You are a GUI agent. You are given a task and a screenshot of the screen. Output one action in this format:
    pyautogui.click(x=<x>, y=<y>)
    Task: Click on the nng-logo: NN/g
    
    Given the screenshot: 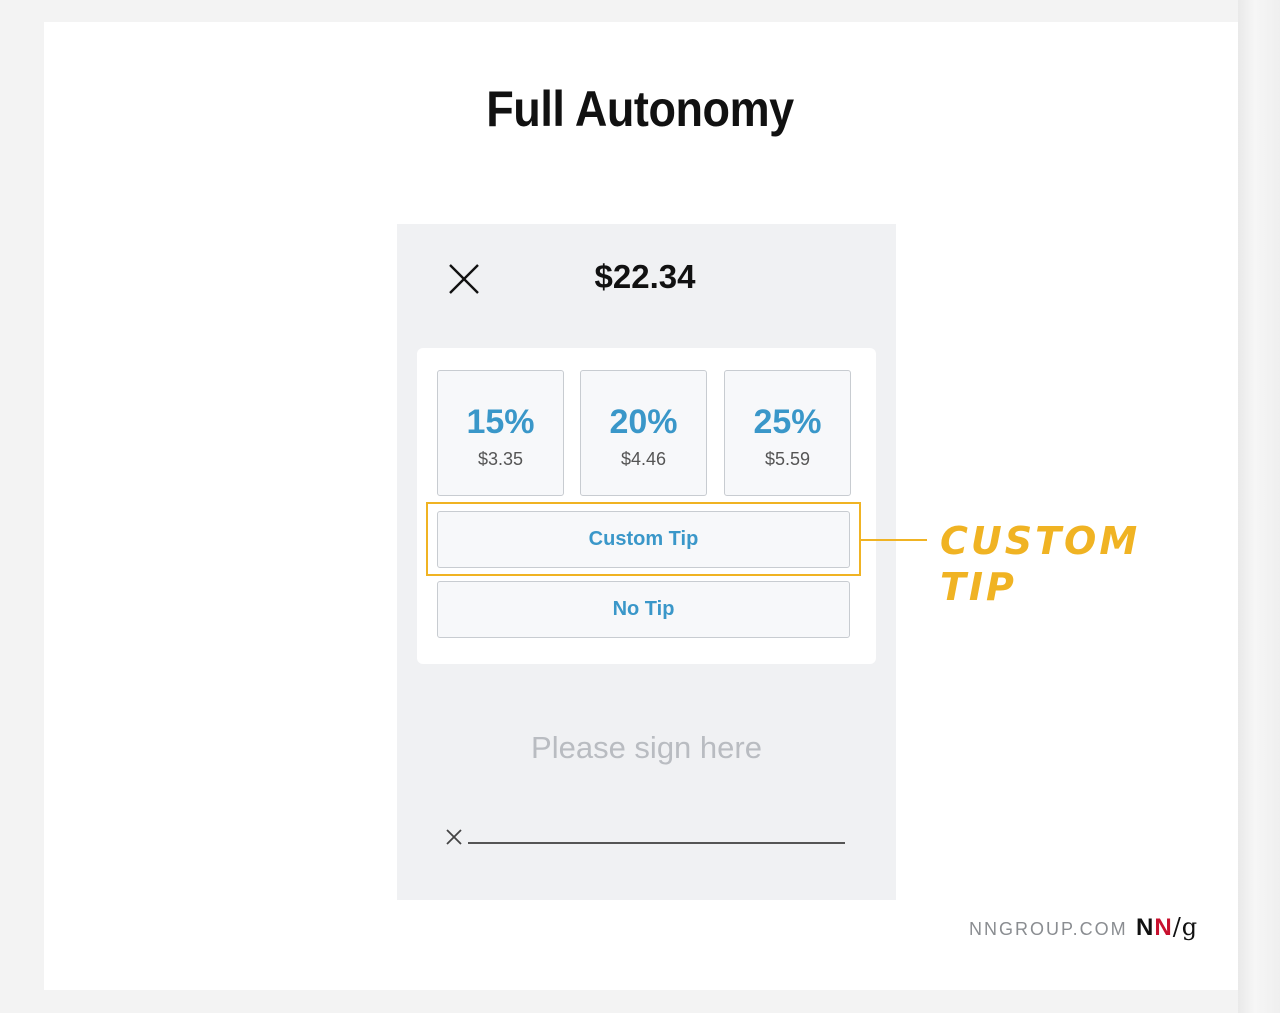 What is the action you would take?
    pyautogui.click(x=1167, y=927)
    